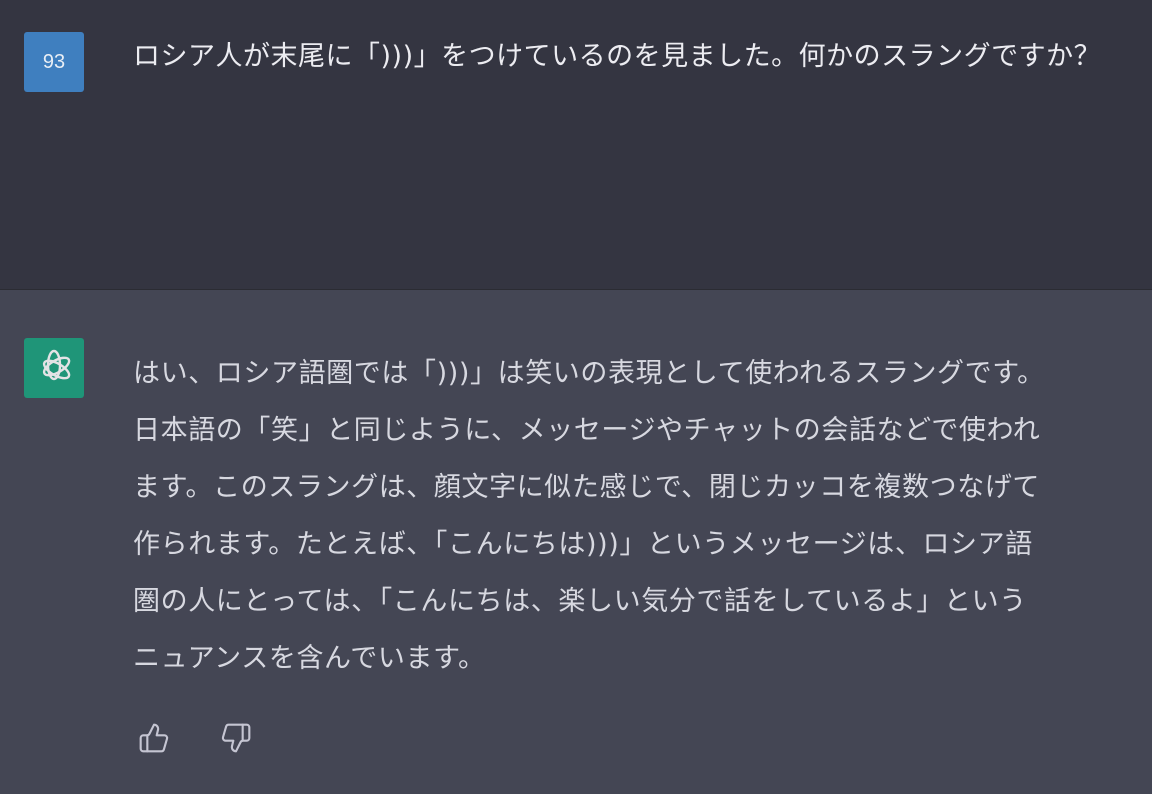  What do you see at coordinates (195, 738) in the screenshot?
I see `feedback-buttons` at bounding box center [195, 738].